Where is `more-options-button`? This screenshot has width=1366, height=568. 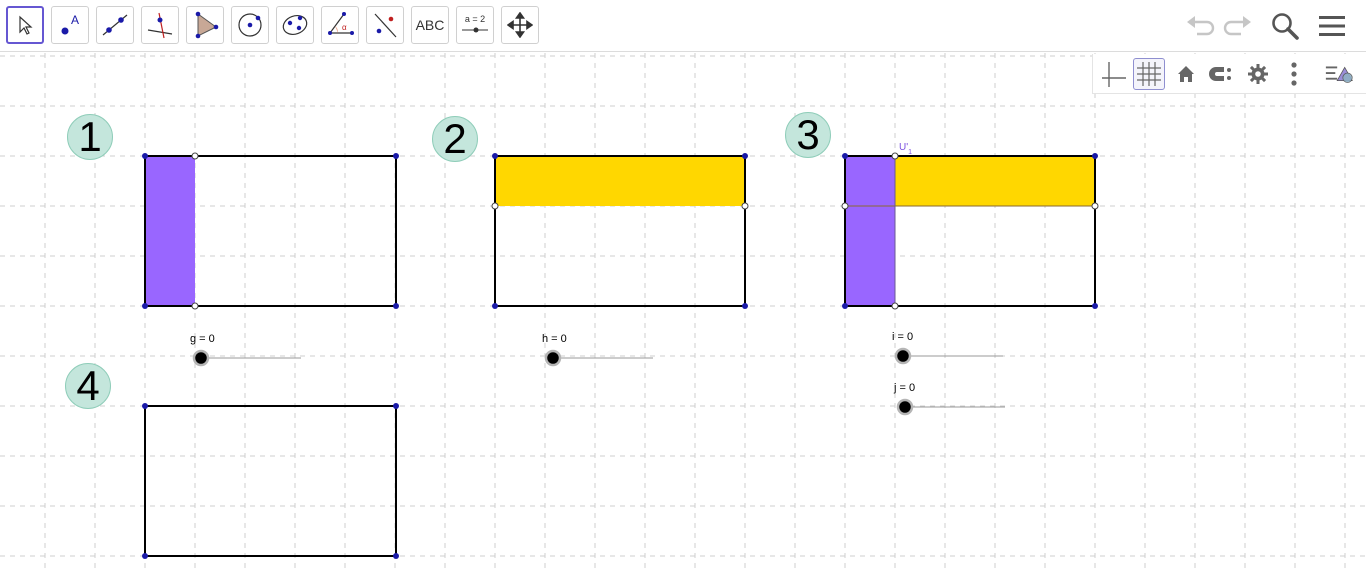
more-options-button is located at coordinates (1294, 74).